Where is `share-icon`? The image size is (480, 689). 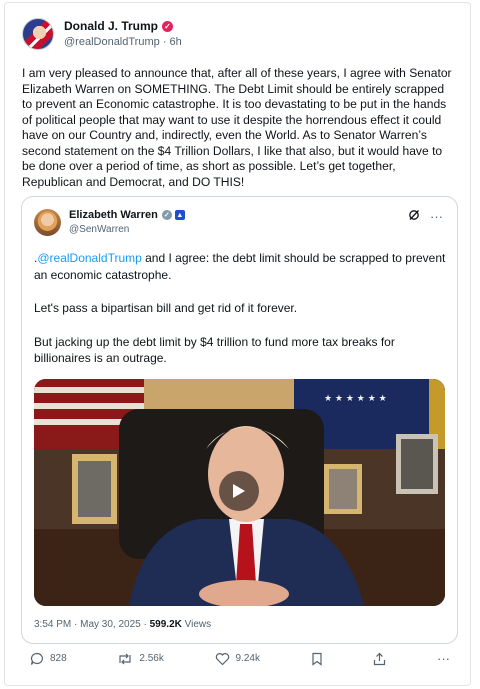 share-icon is located at coordinates (380, 658).